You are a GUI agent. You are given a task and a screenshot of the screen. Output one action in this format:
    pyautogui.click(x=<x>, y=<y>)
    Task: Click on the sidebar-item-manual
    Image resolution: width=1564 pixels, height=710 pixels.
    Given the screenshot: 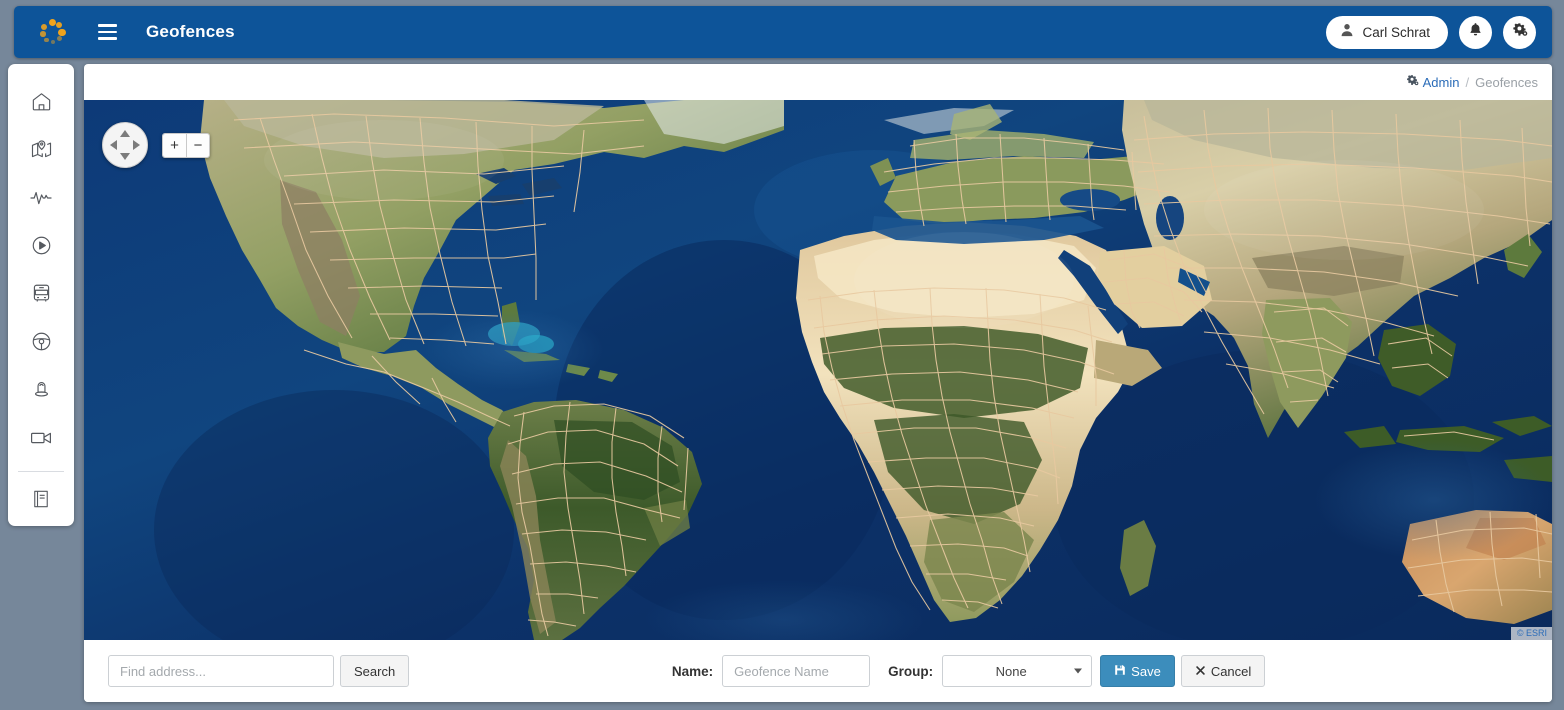 What is the action you would take?
    pyautogui.click(x=41, y=501)
    